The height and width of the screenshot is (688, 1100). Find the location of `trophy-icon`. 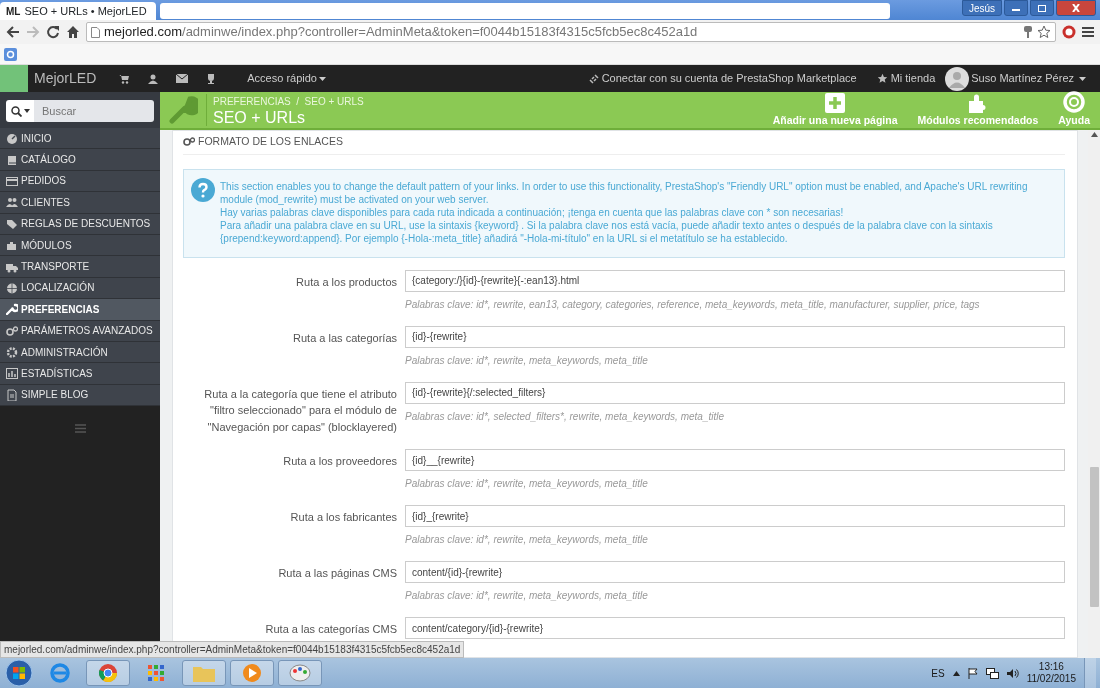

trophy-icon is located at coordinates (211, 78).